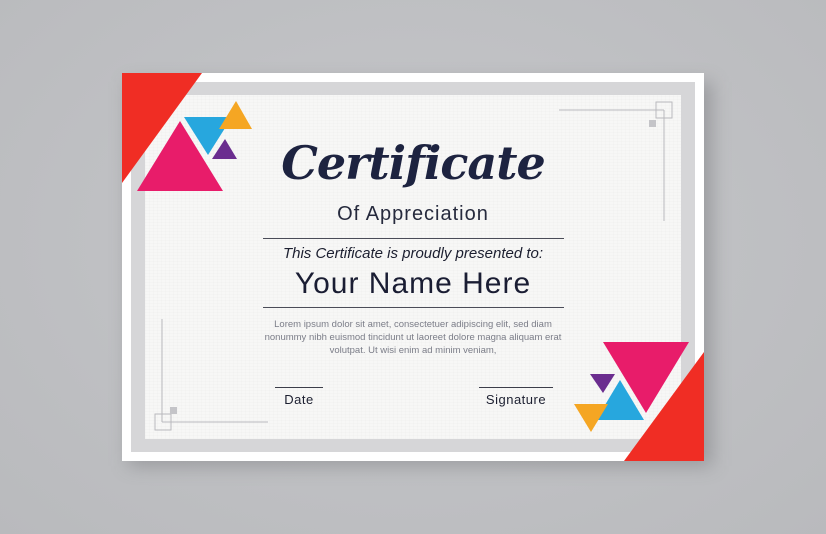 The height and width of the screenshot is (534, 826). What do you see at coordinates (602, 383) in the screenshot?
I see `purple-triangle` at bounding box center [602, 383].